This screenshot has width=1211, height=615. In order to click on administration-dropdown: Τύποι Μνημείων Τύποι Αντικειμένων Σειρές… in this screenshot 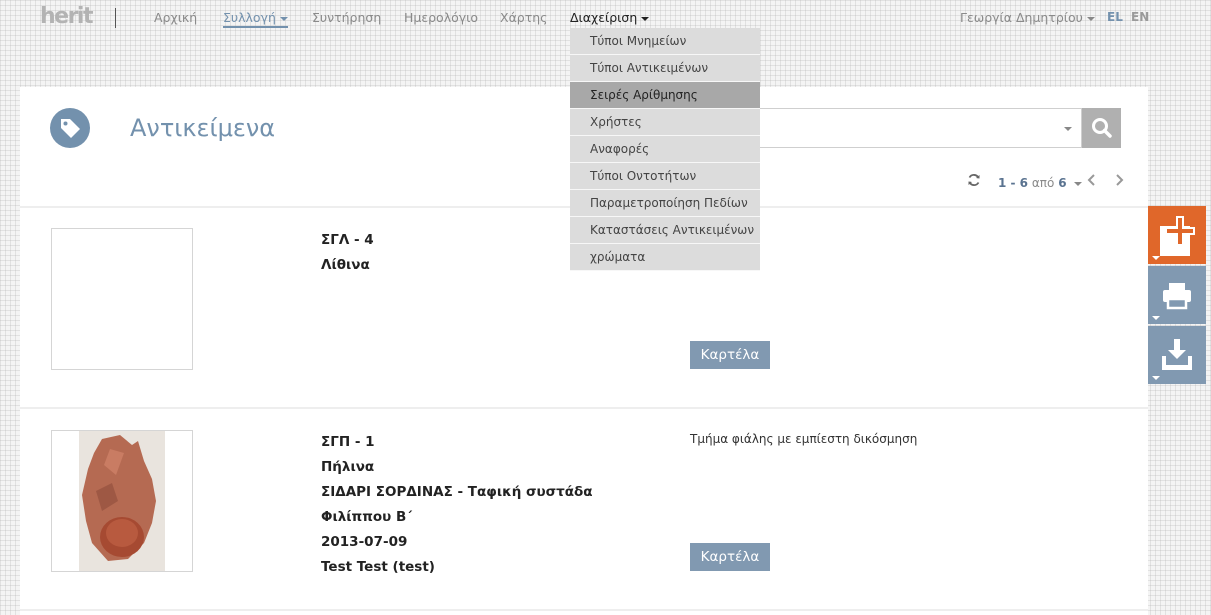, I will do `click(665, 149)`.